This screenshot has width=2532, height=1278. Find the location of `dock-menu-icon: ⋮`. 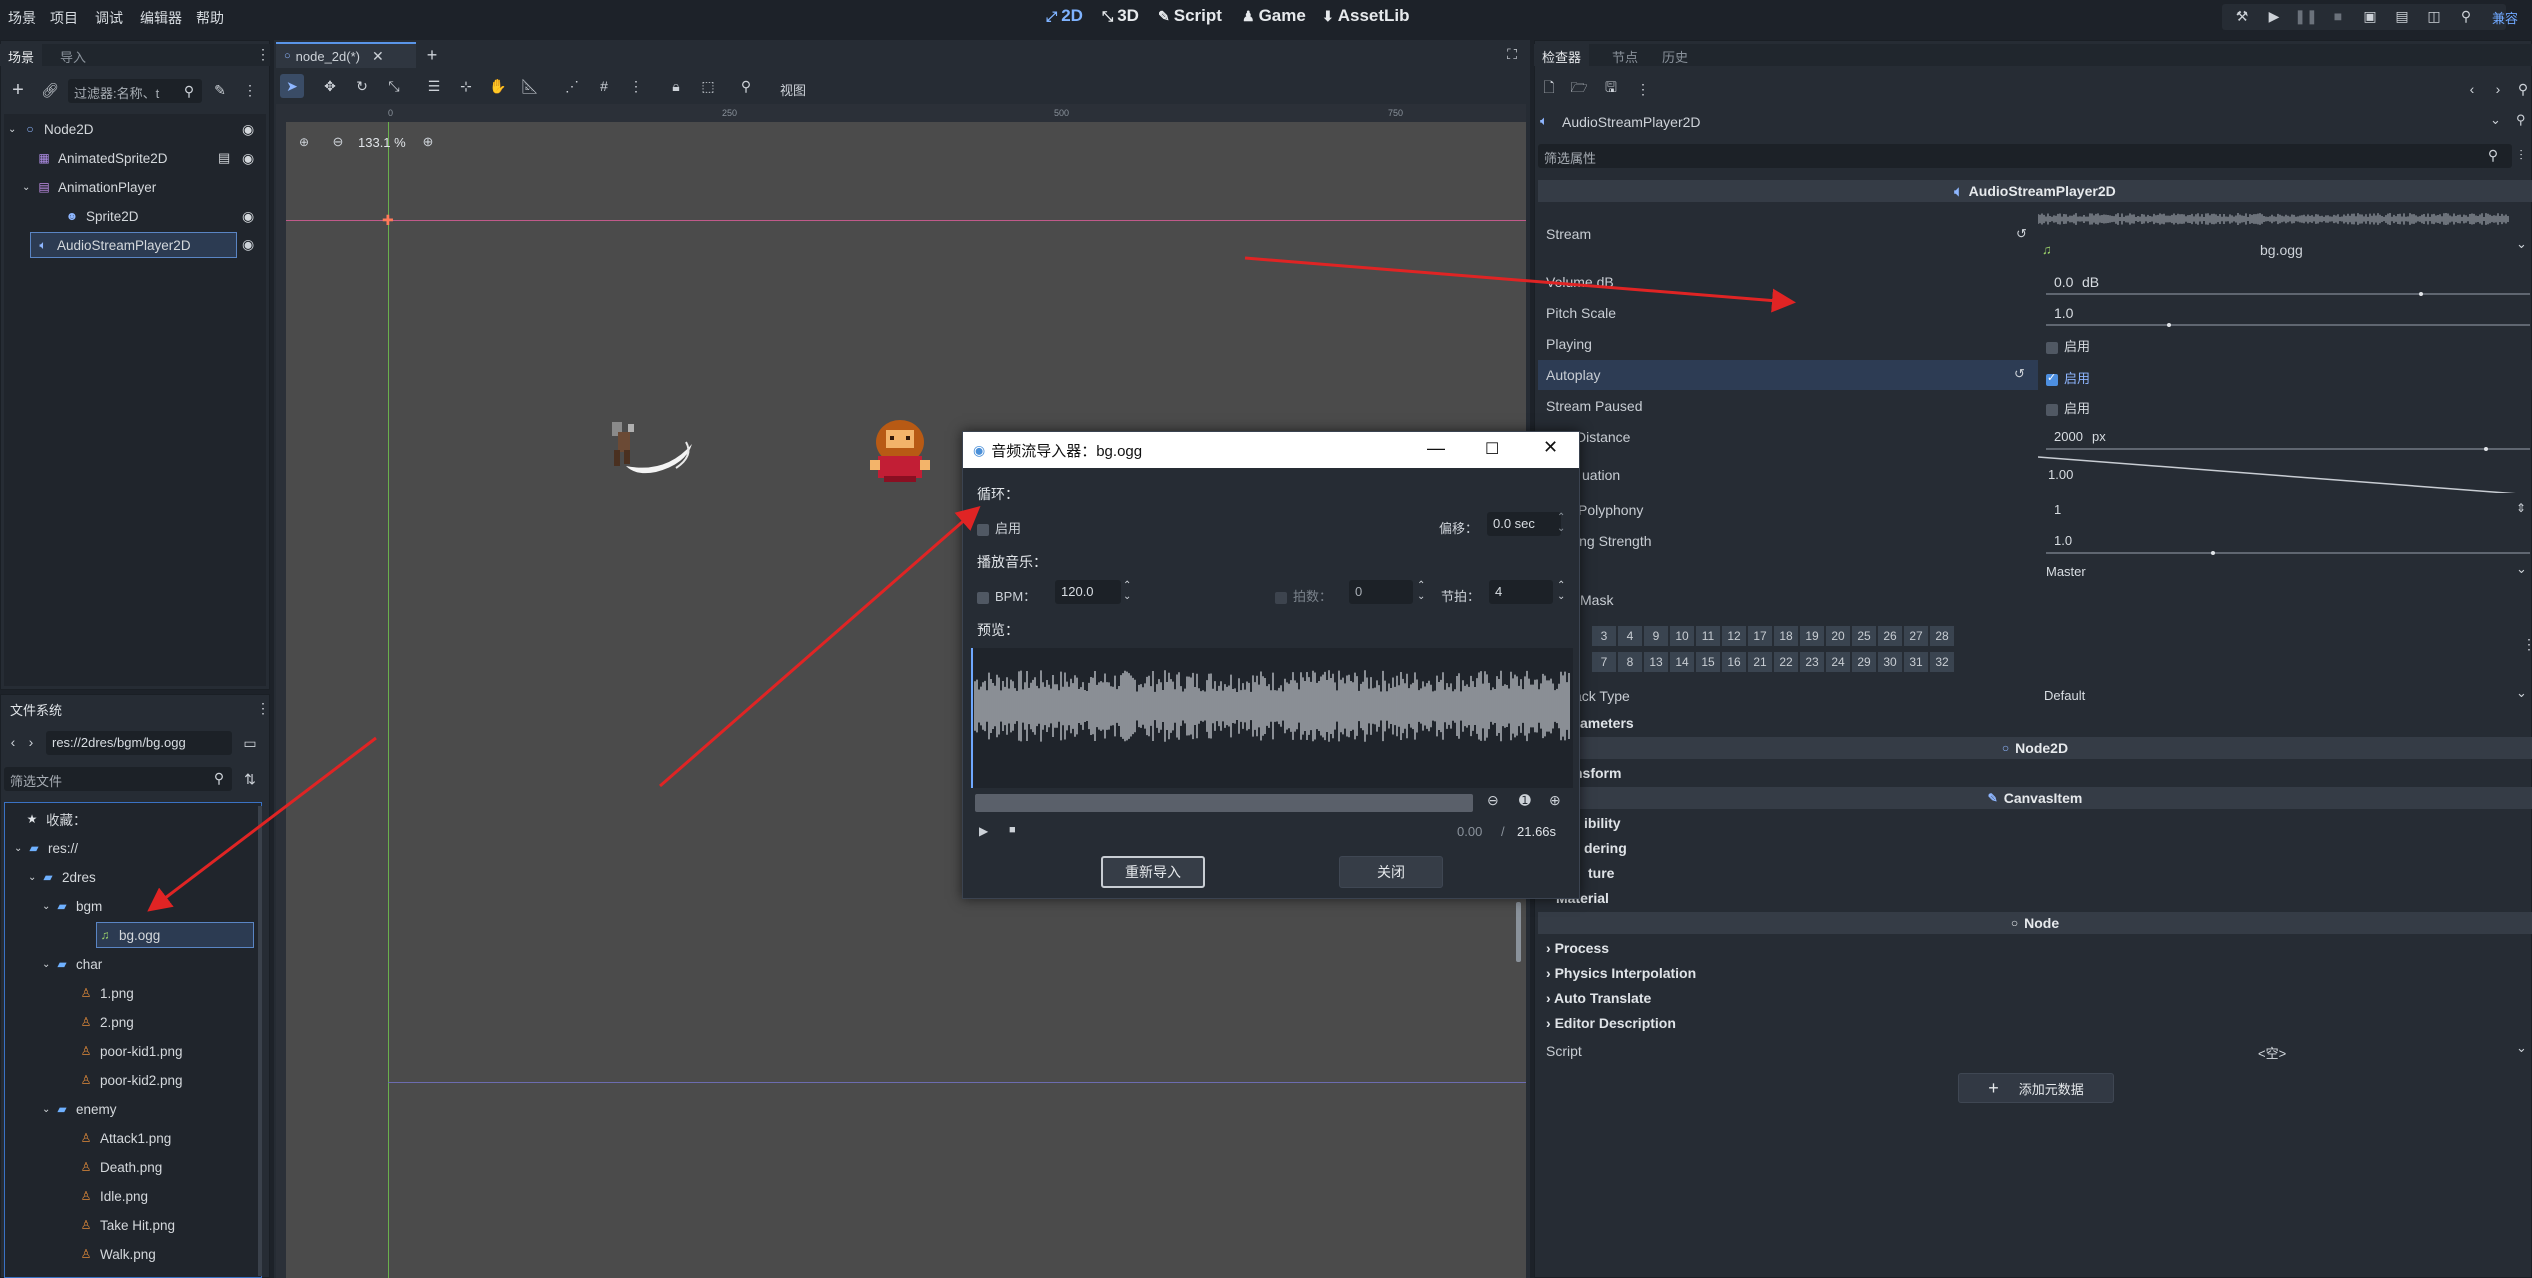

dock-menu-icon: ⋮ is located at coordinates (263, 54).